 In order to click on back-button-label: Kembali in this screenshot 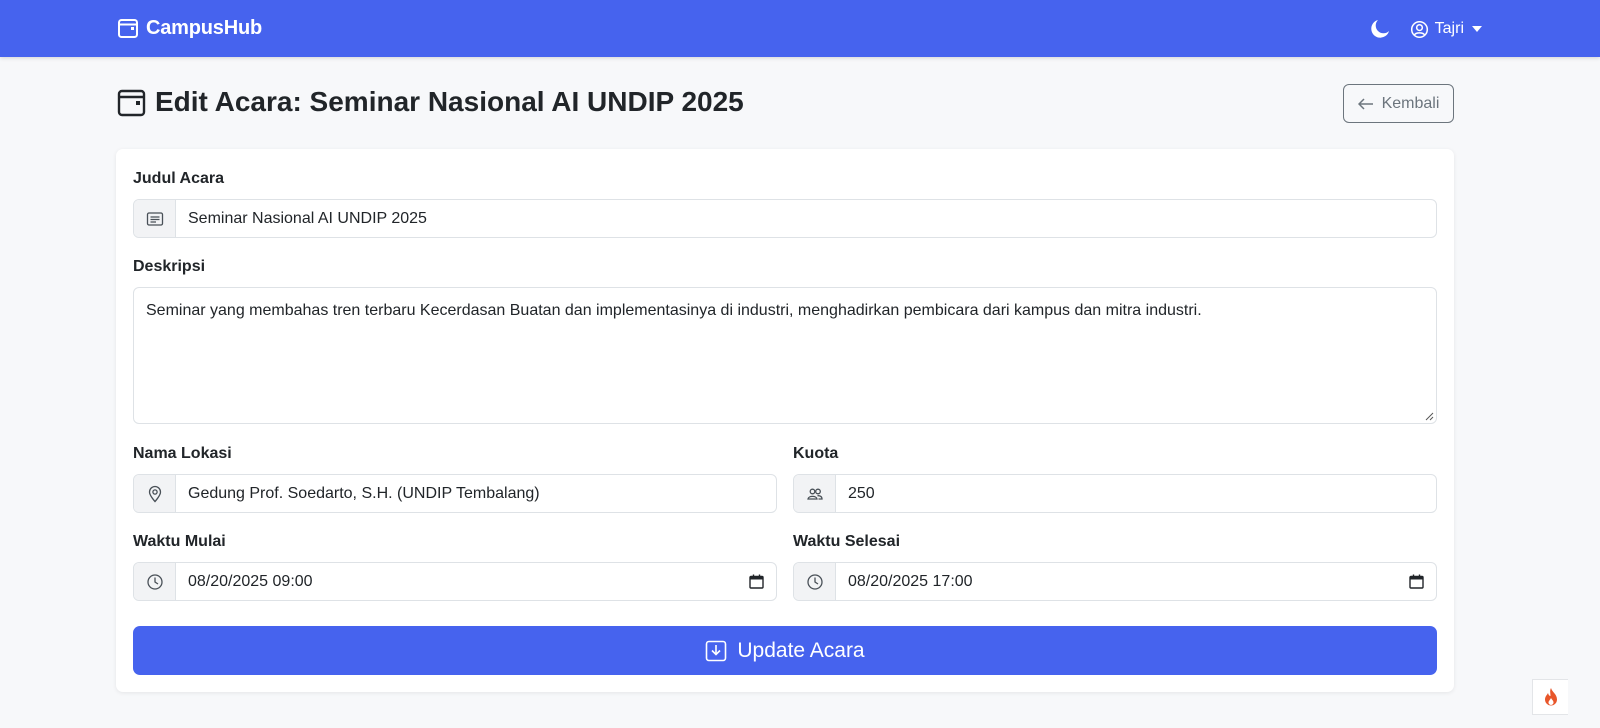, I will do `click(1410, 103)`.